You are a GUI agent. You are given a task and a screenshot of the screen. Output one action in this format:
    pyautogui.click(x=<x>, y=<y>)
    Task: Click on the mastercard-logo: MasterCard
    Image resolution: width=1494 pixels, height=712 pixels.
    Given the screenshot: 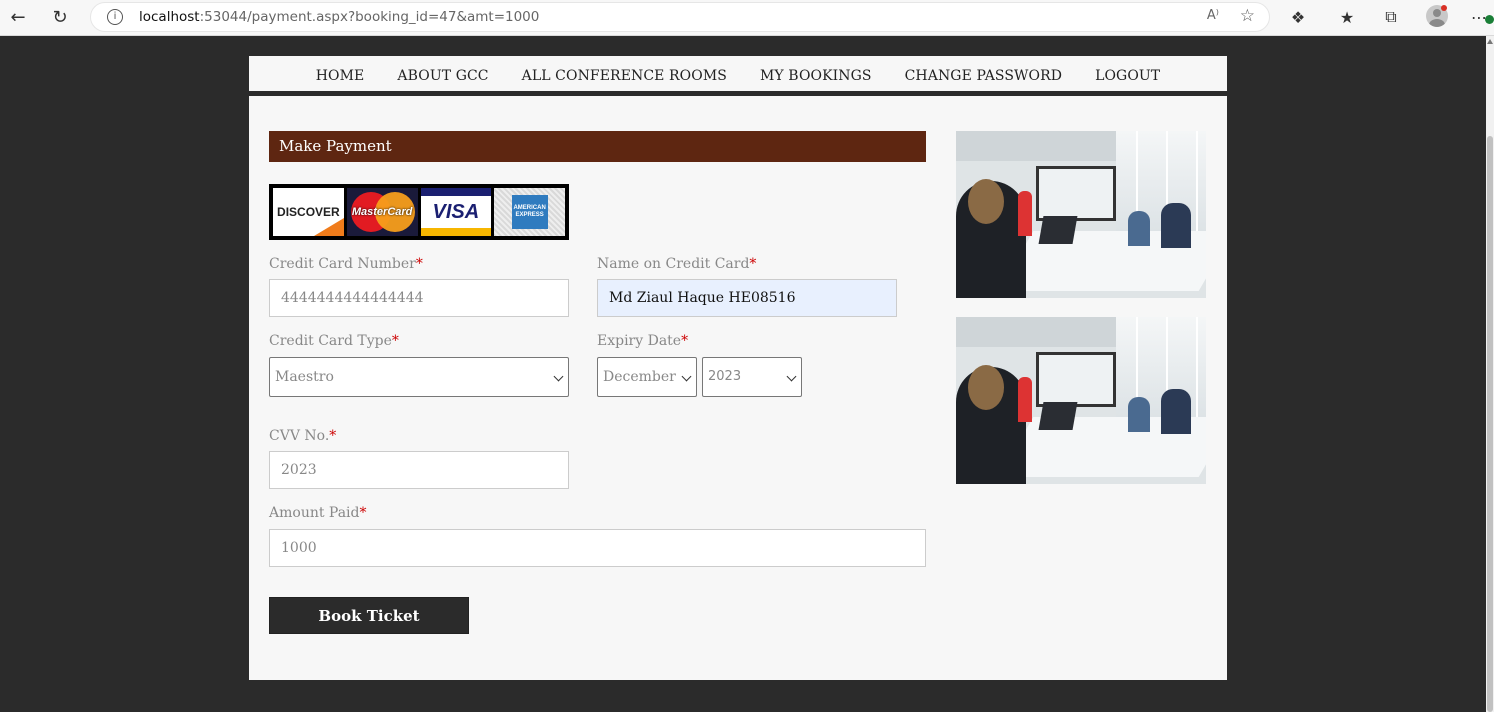 What is the action you would take?
    pyautogui.click(x=382, y=212)
    